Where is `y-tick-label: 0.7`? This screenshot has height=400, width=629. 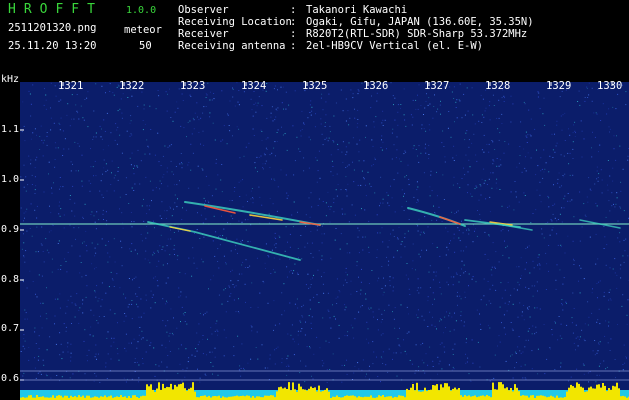
y-tick-label: 0.7 is located at coordinates (10, 328).